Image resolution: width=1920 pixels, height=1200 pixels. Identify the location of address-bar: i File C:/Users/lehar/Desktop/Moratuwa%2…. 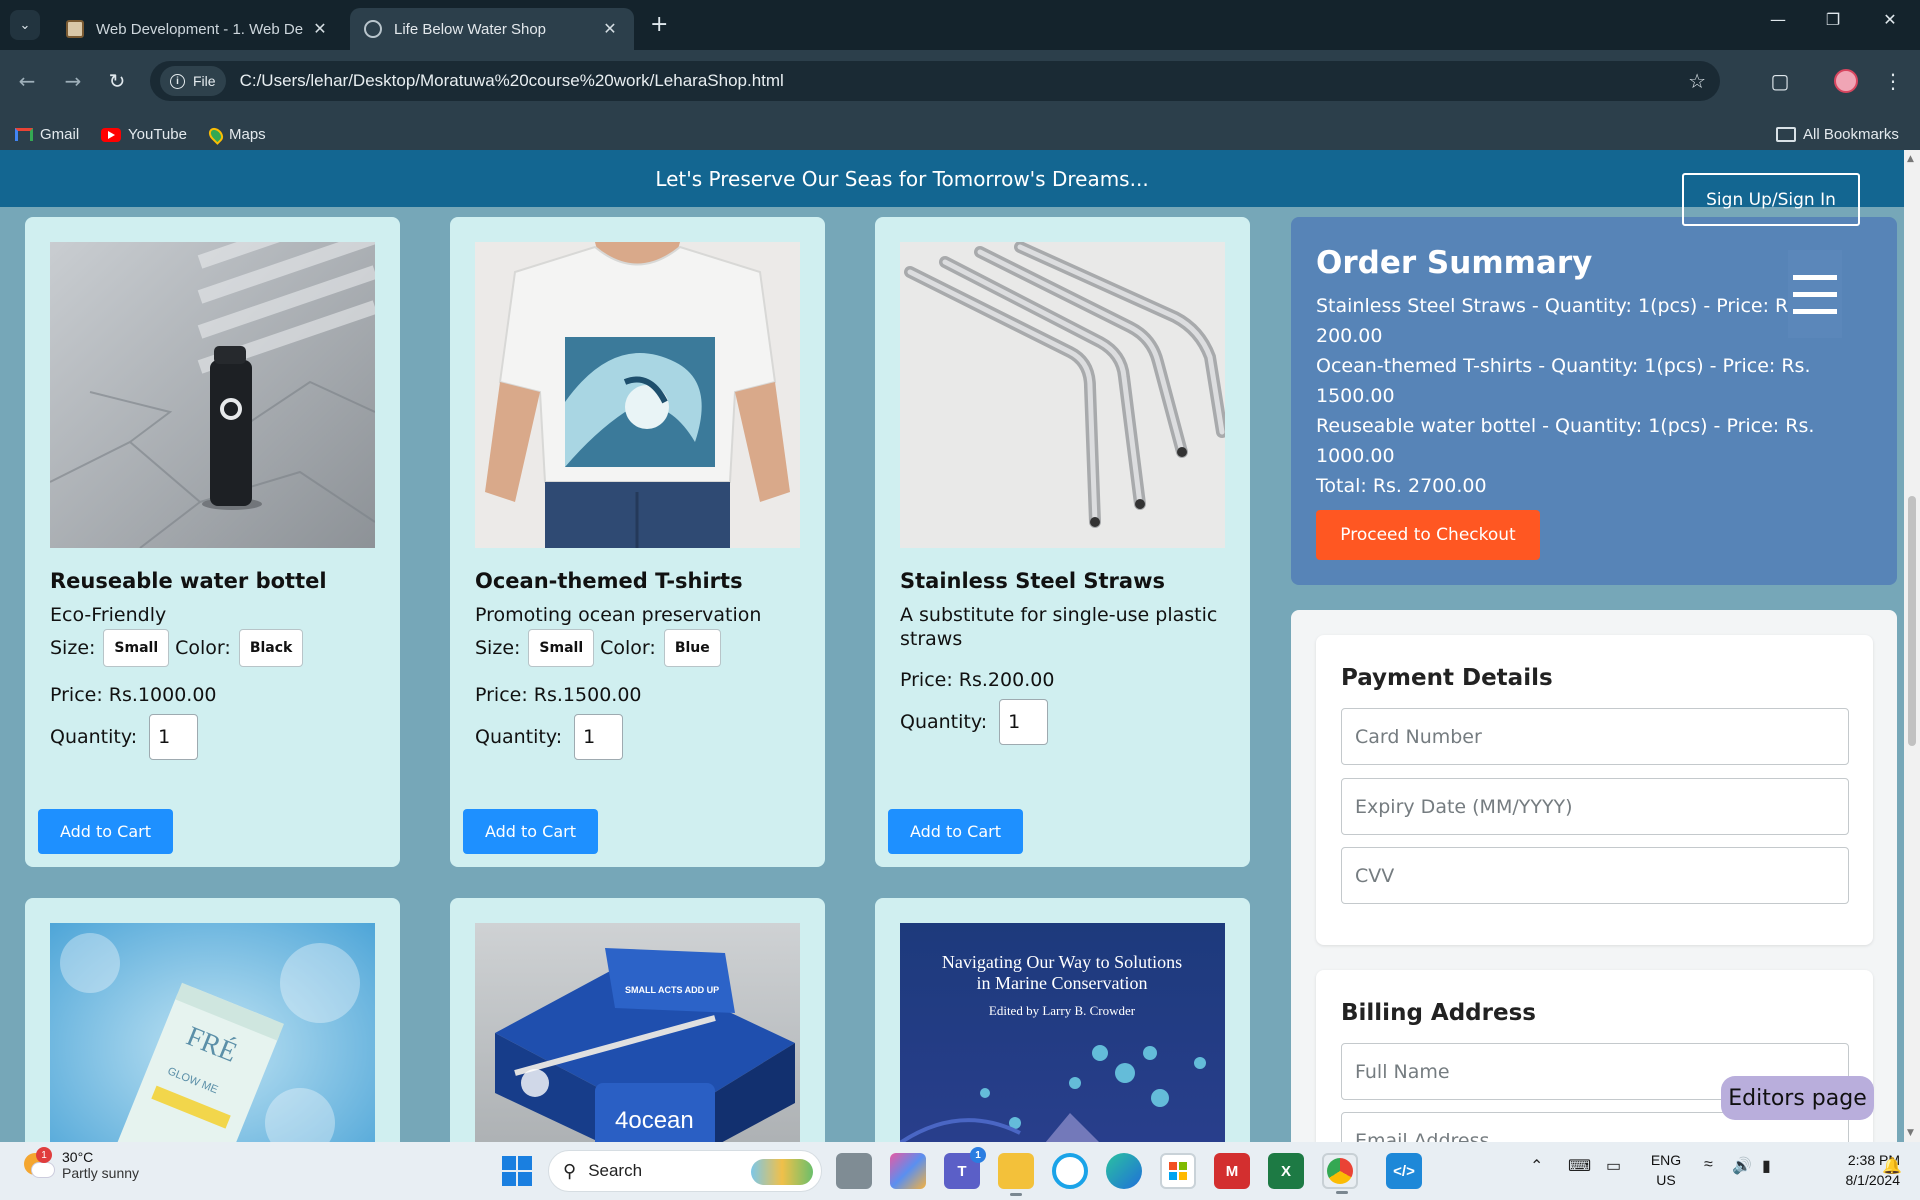
(935, 81).